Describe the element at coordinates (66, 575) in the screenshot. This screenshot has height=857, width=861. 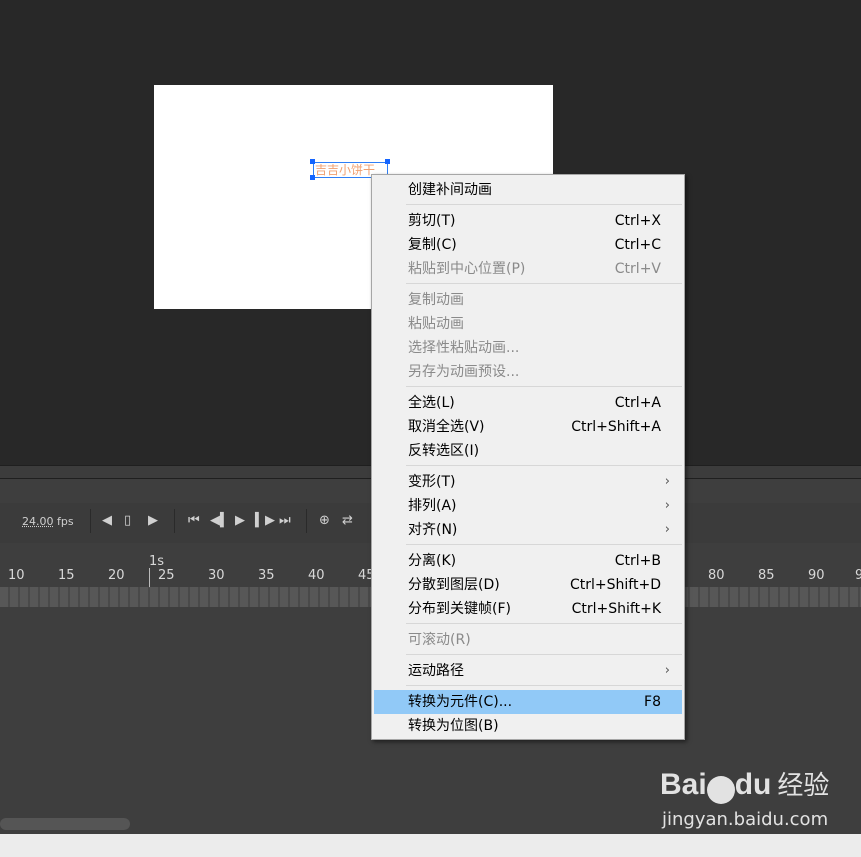
I see `frame-number: 15` at that location.